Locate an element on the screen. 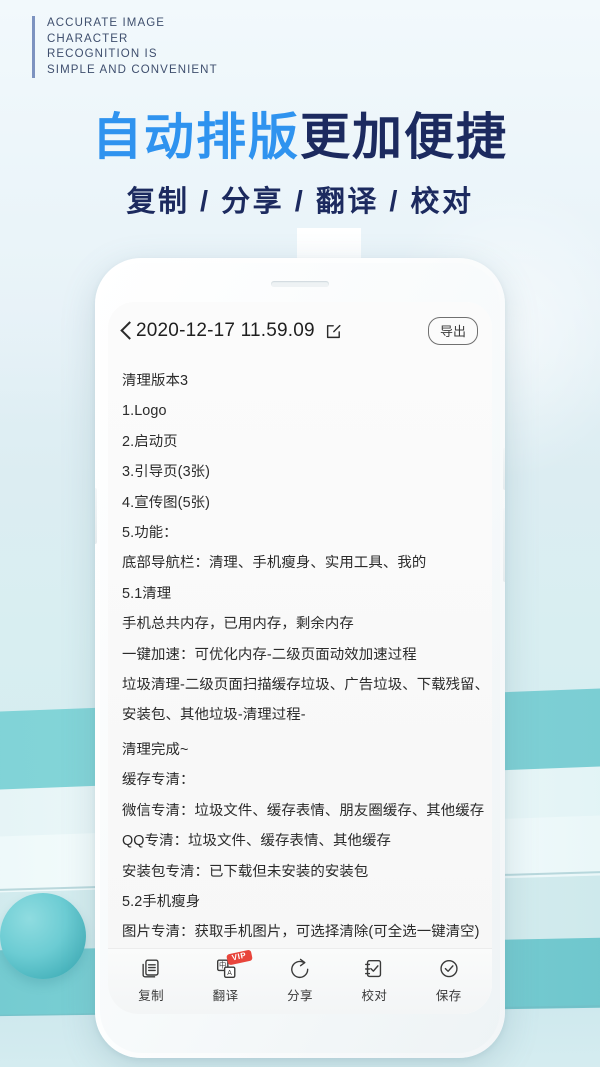 Image resolution: width=600 pixels, height=1067 pixels. doc-line: 图片专清：获取手机图片，可选择清除(可全选一键清空) is located at coordinates (301, 932).